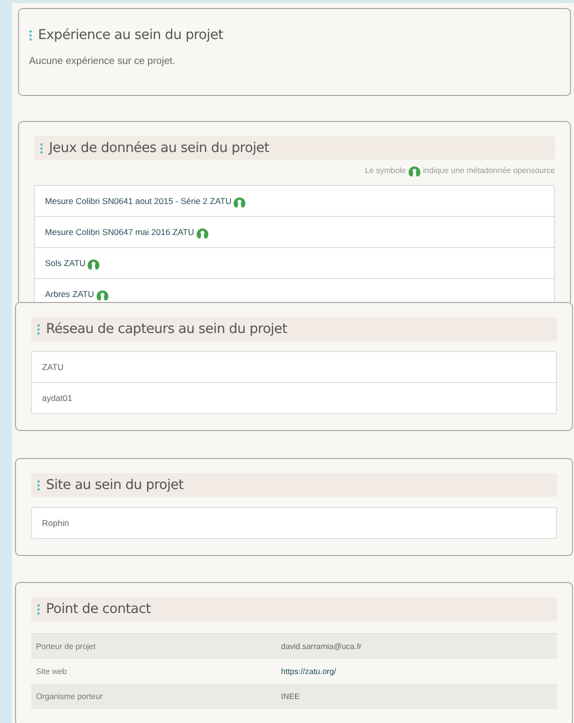  Describe the element at coordinates (294, 367) in the screenshot. I see `list-item: ZATU` at that location.